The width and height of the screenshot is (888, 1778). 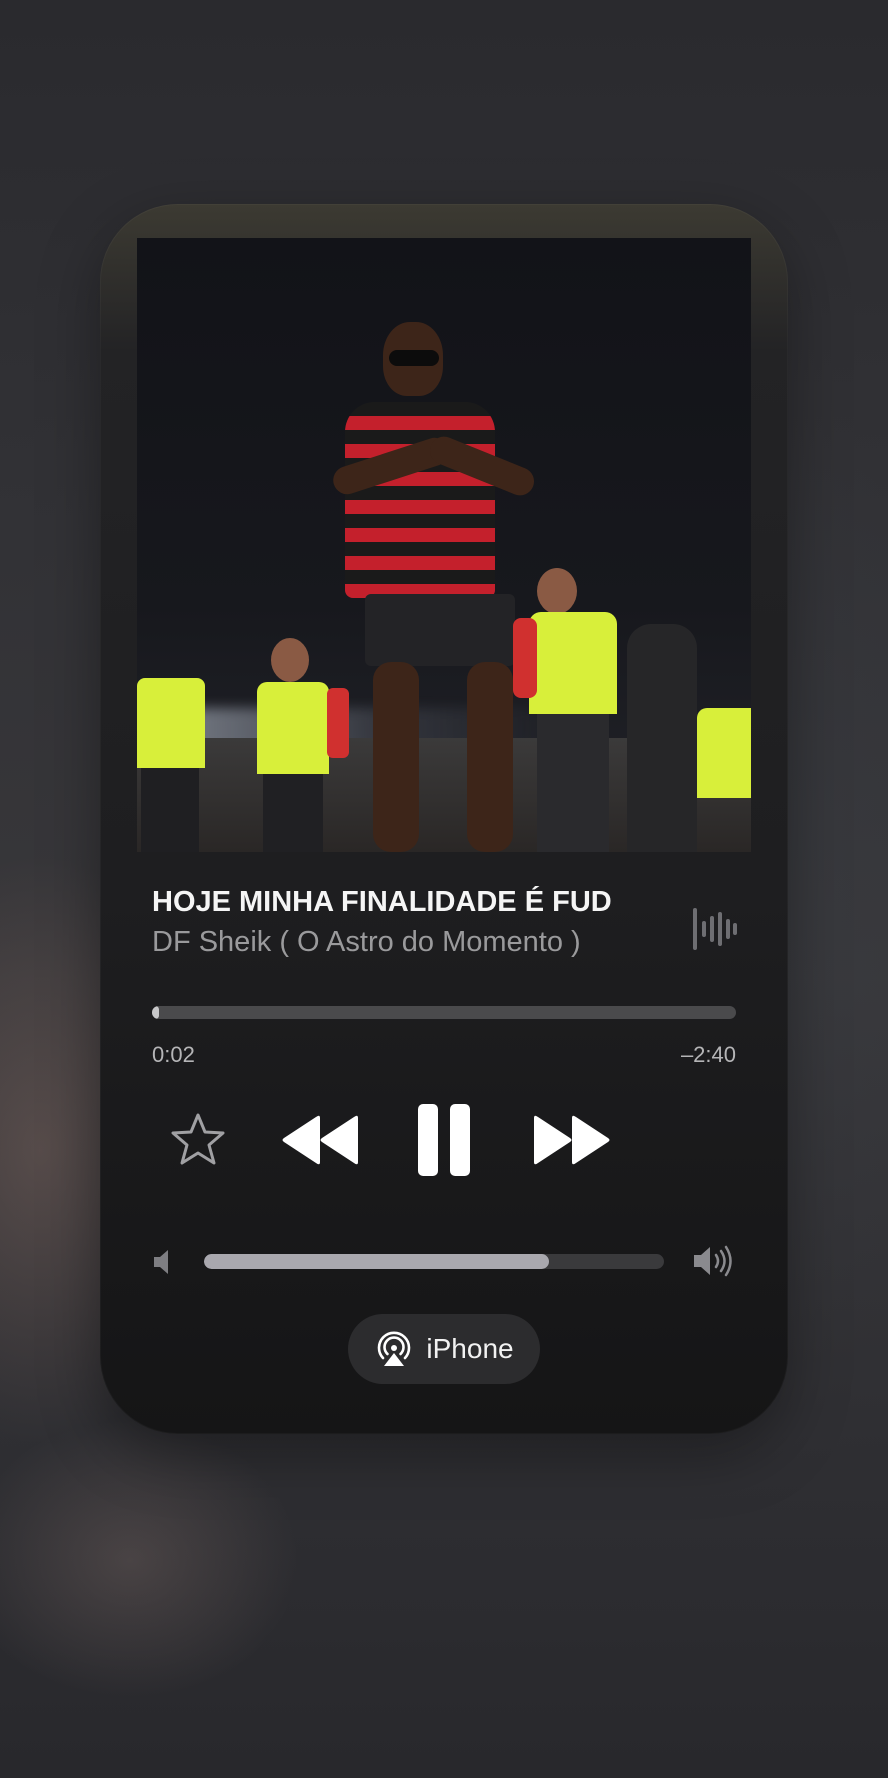 What do you see at coordinates (557, 591) in the screenshot?
I see `artwork-steward-right-head` at bounding box center [557, 591].